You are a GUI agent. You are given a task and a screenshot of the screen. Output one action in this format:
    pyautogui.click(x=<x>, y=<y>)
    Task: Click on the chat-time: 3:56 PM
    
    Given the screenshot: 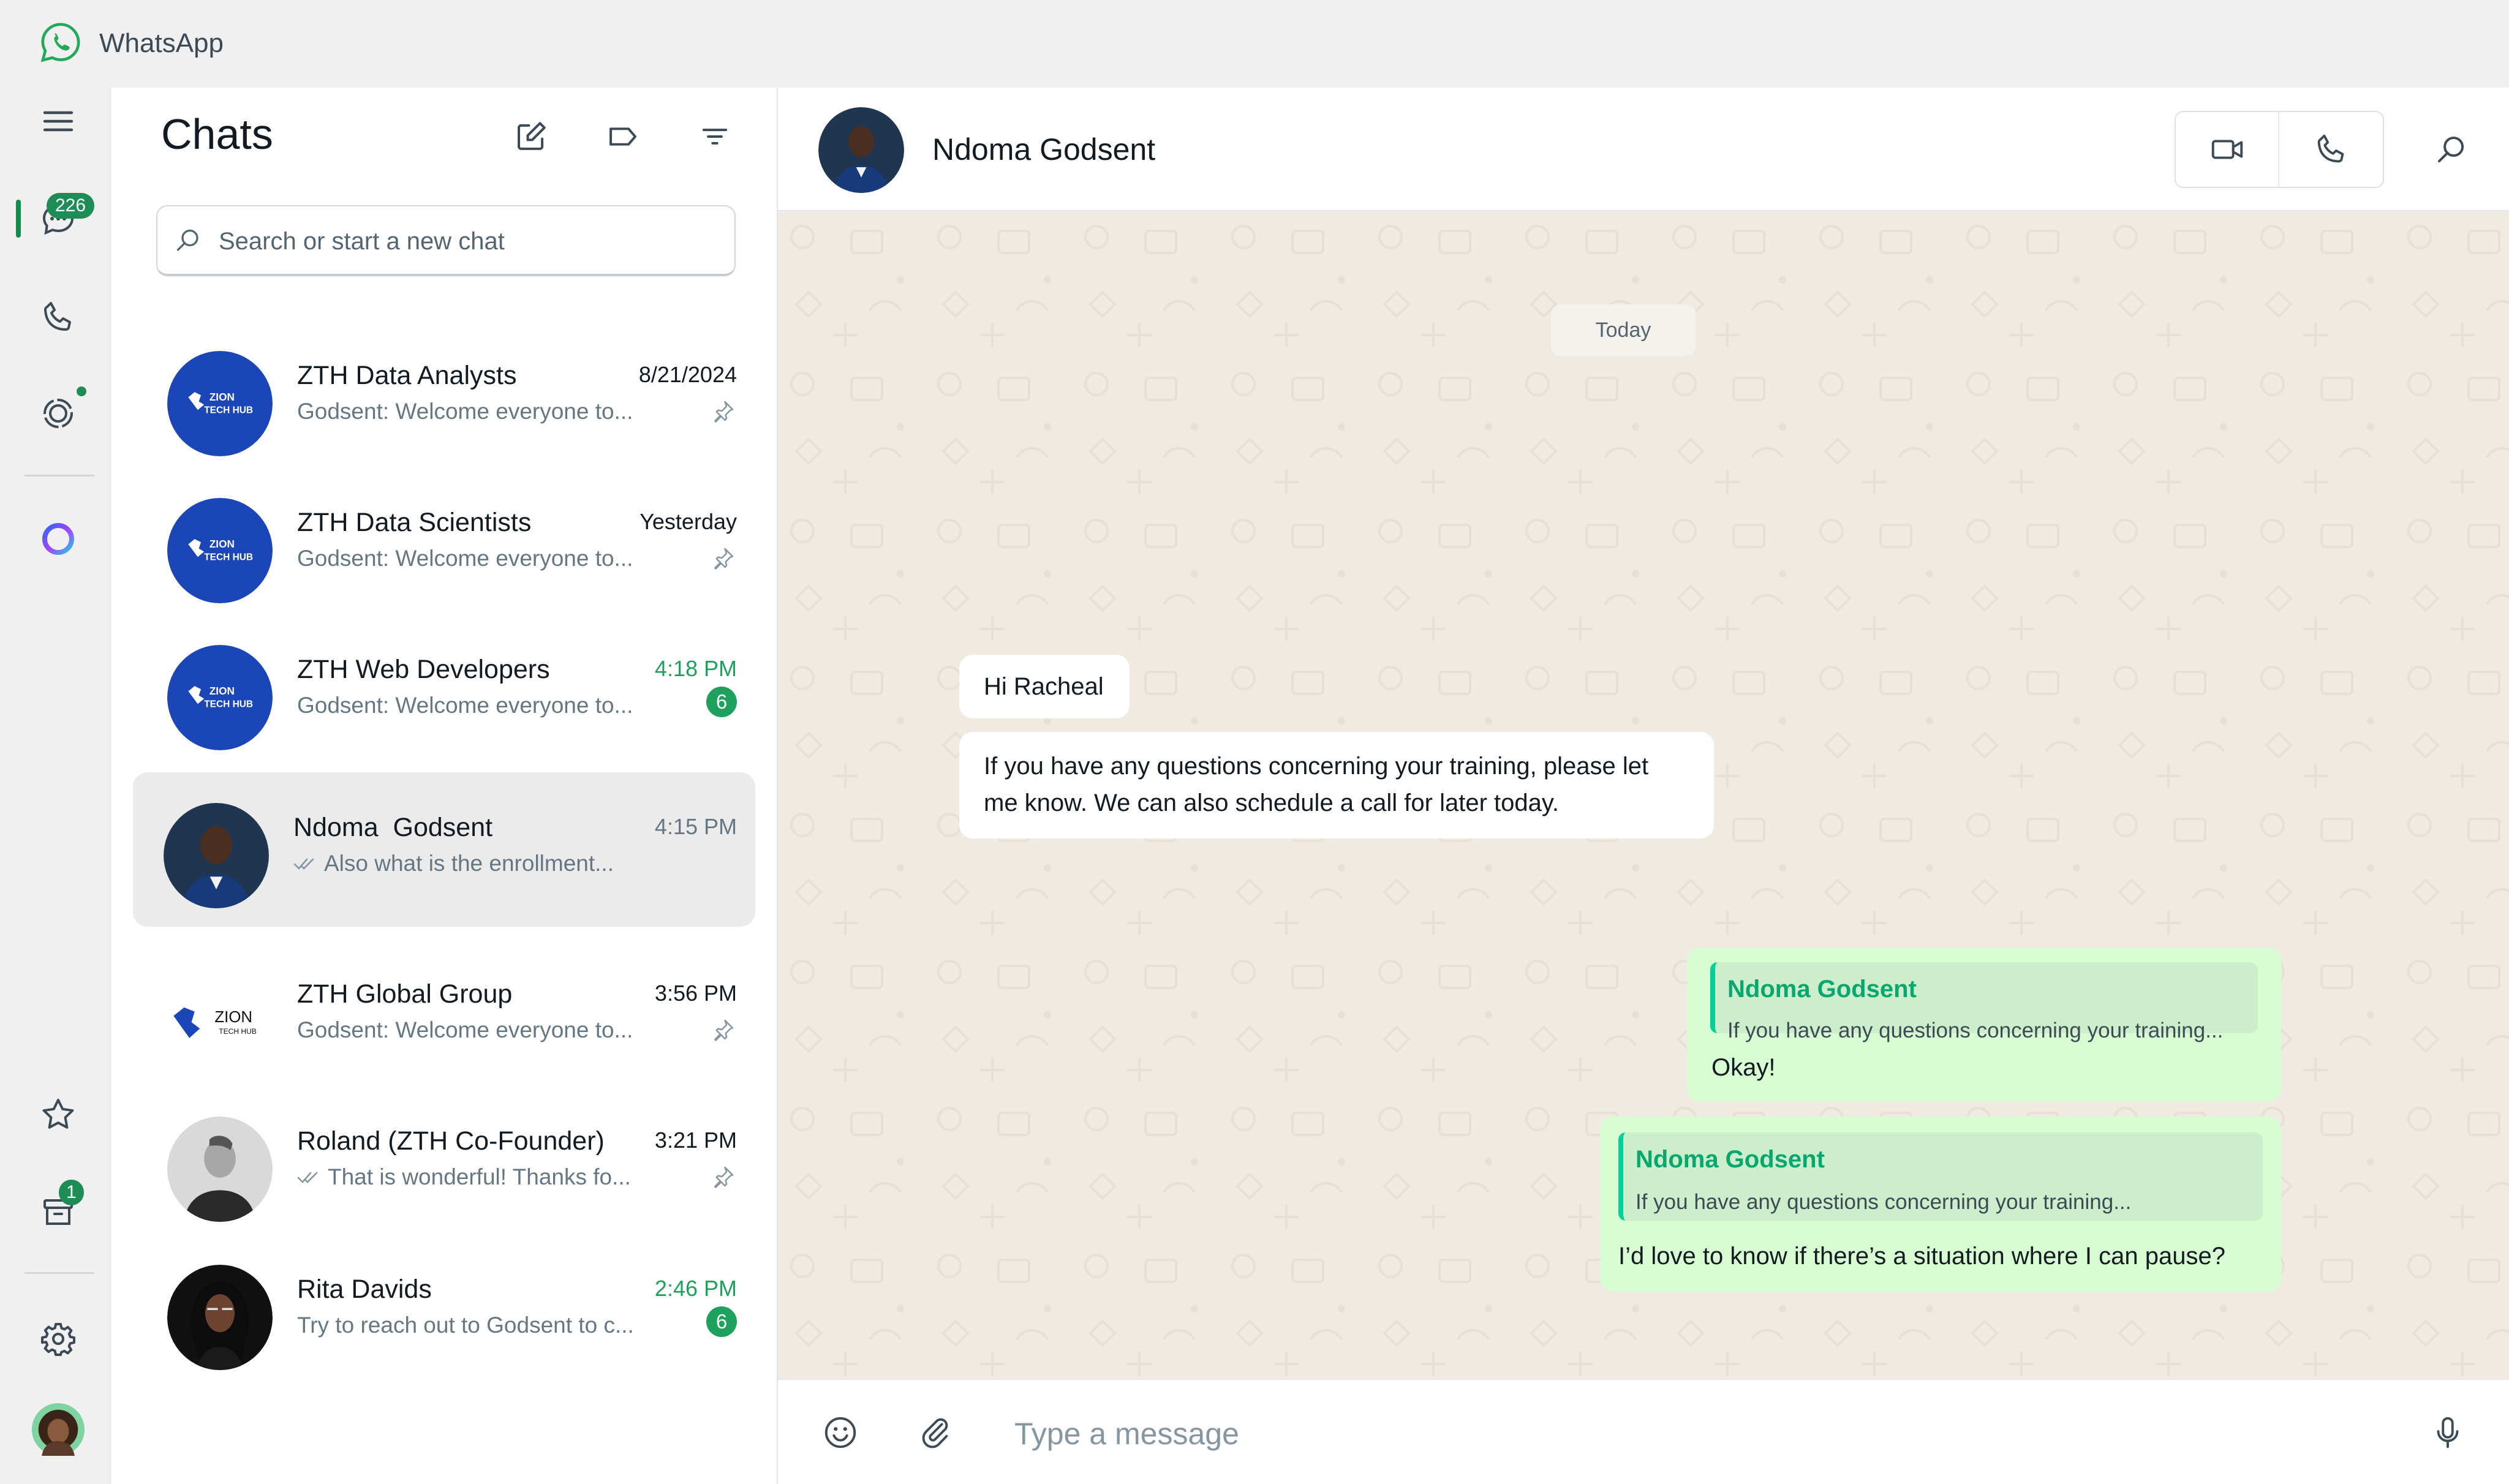 What is the action you would take?
    pyautogui.click(x=695, y=993)
    